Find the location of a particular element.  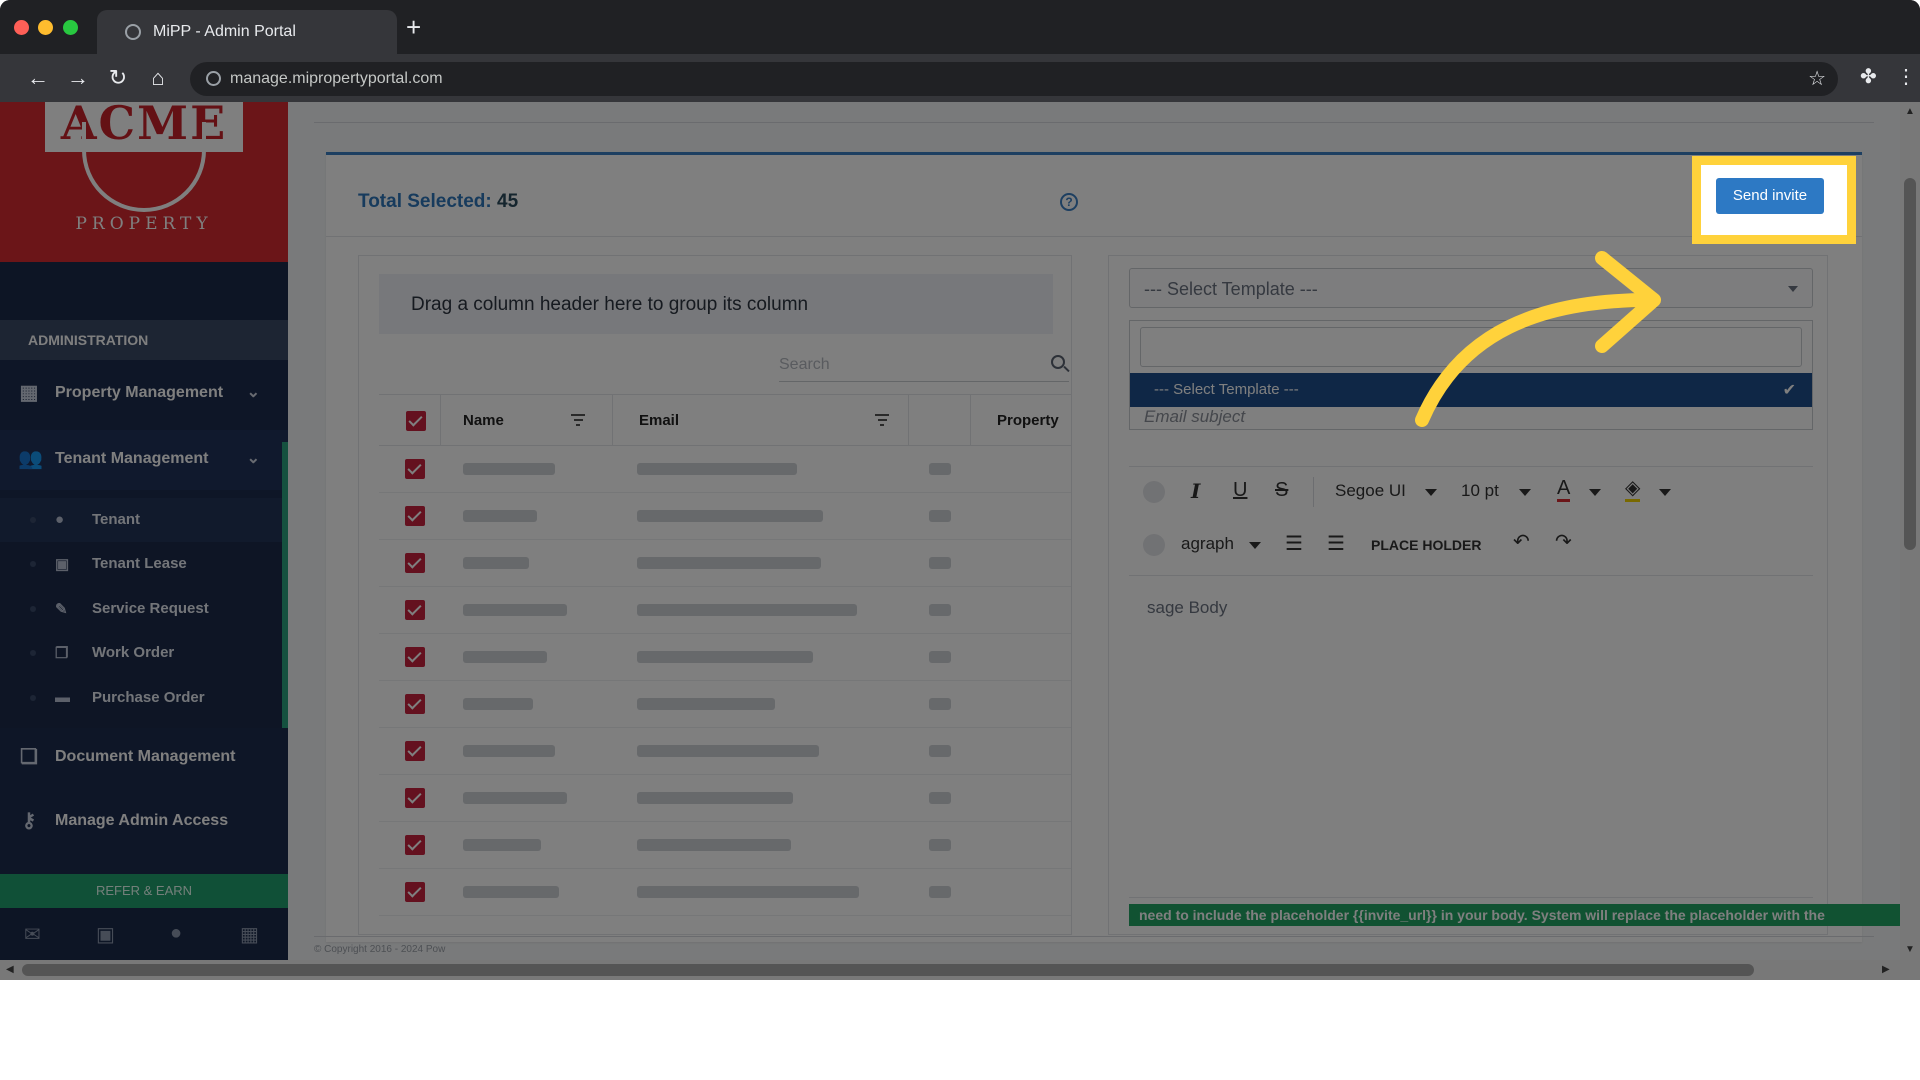

sidebar-item-tenant: ● Tenant is located at coordinates (141, 520).